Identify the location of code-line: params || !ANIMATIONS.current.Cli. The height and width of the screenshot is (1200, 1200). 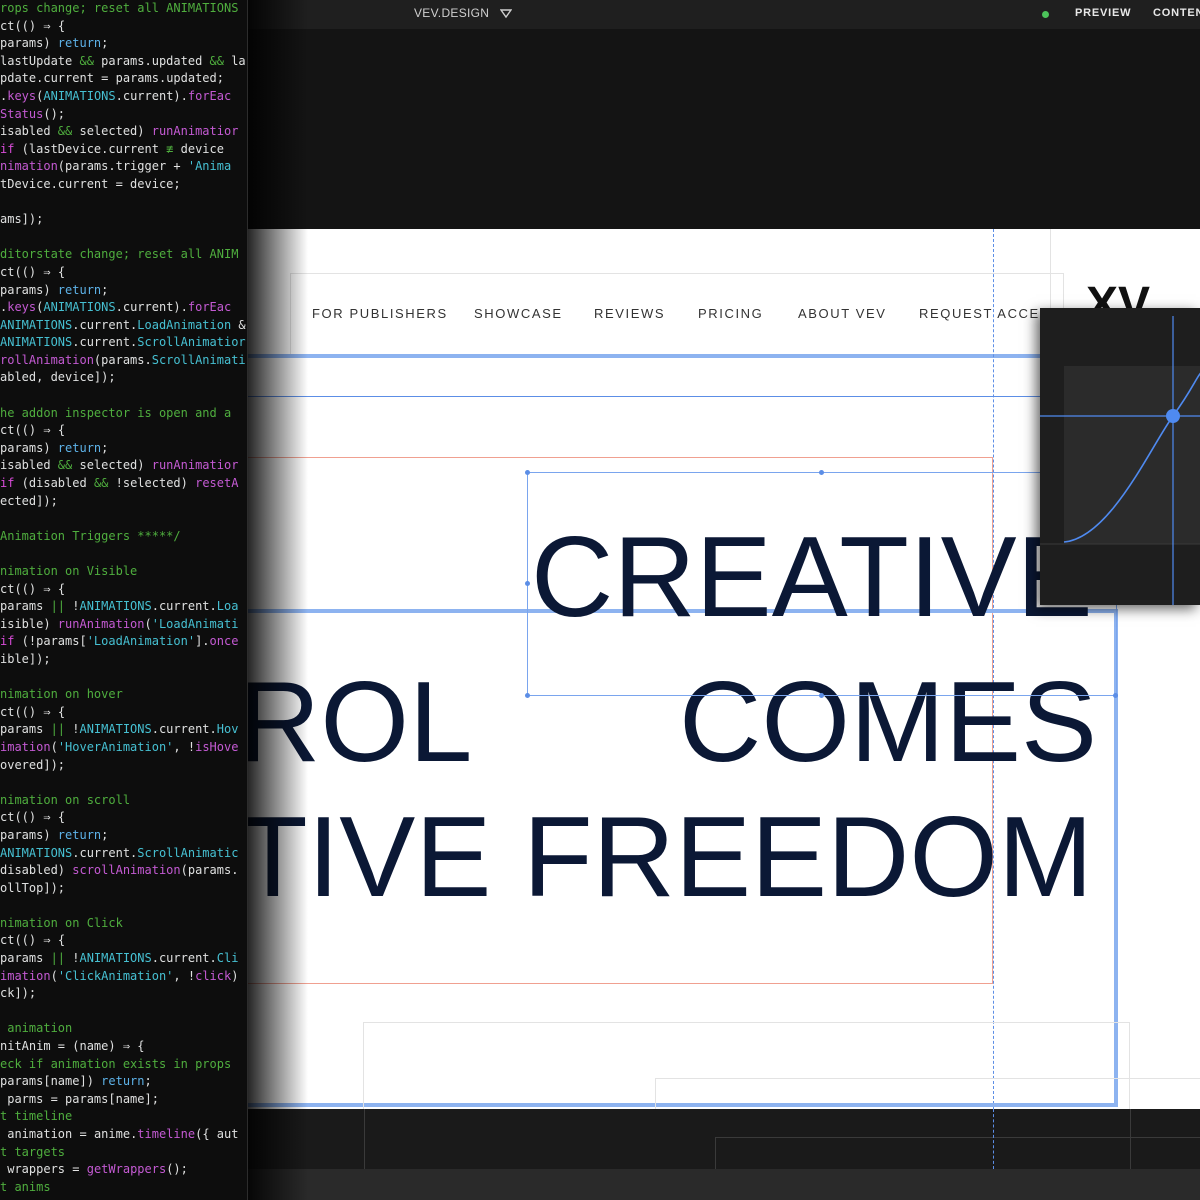
(123, 959).